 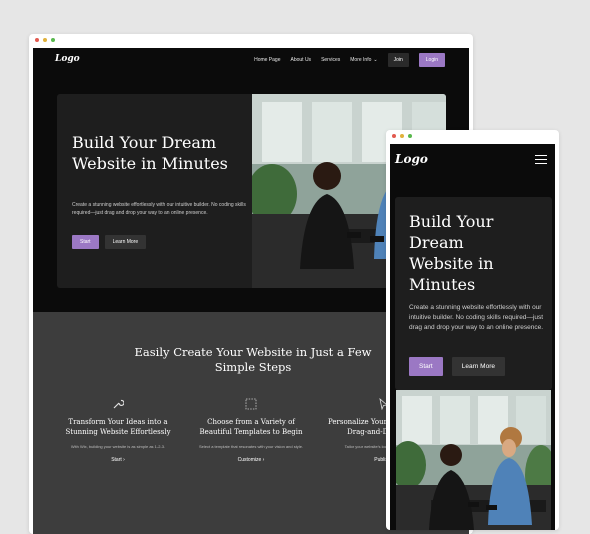 I want to click on step-link-label: Start, so click(x=116, y=460).